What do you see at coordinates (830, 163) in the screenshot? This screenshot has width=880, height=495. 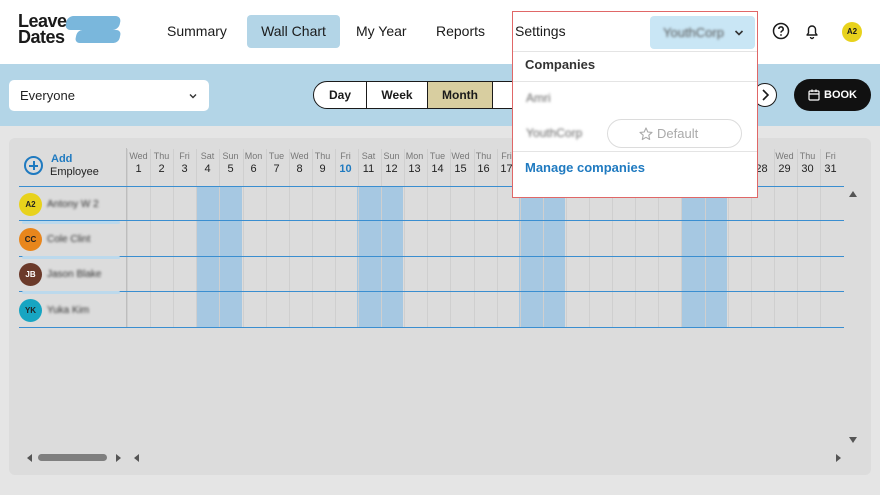 I see `day-header: Fri 31` at bounding box center [830, 163].